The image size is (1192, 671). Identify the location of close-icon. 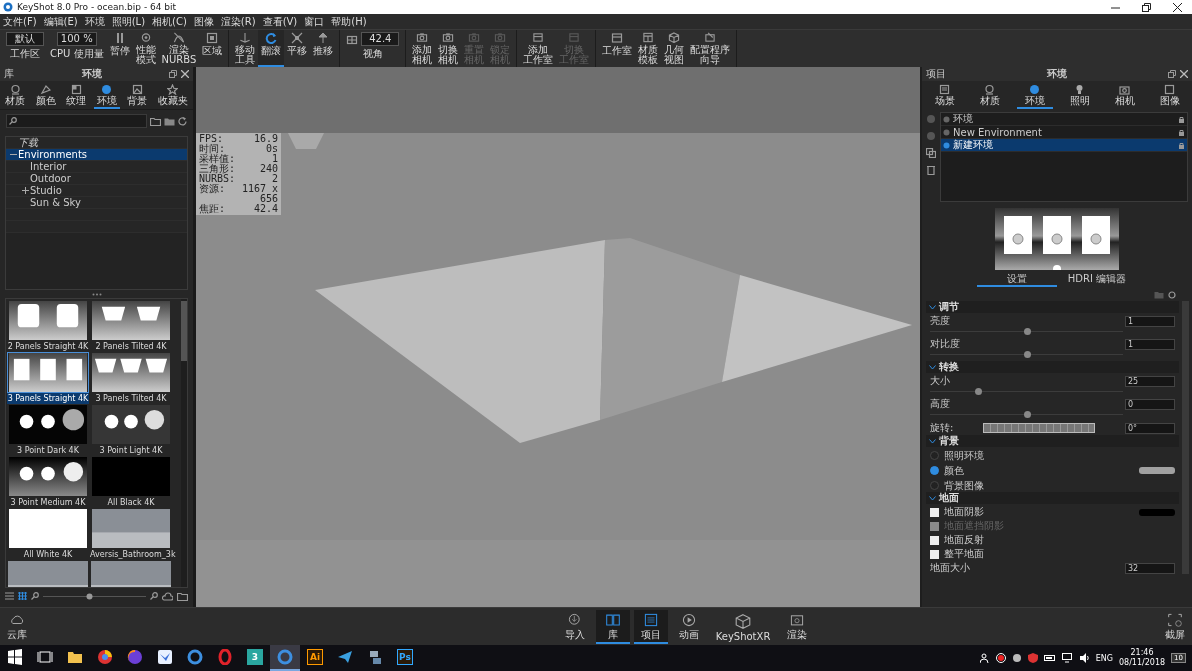
(185, 74).